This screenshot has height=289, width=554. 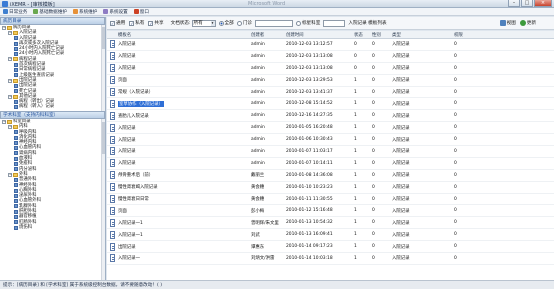 What do you see at coordinates (115, 12) in the screenshot?
I see `menu-item: 系统设置` at bounding box center [115, 12].